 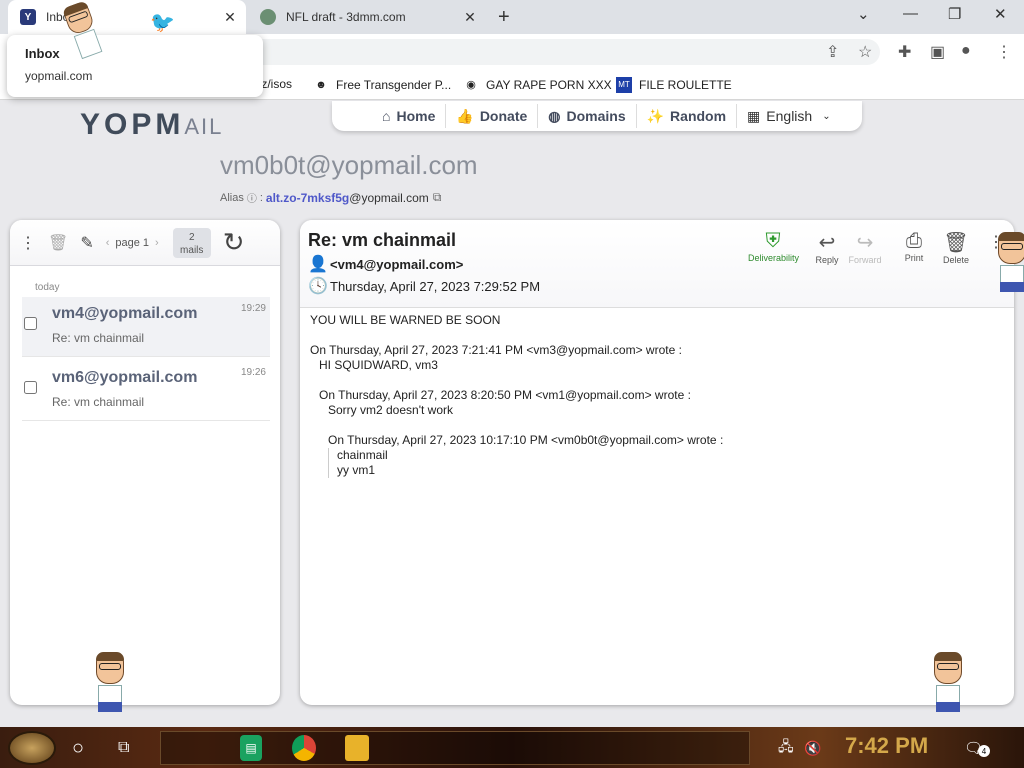 I want to click on chrome-app-icon, so click(x=304, y=748).